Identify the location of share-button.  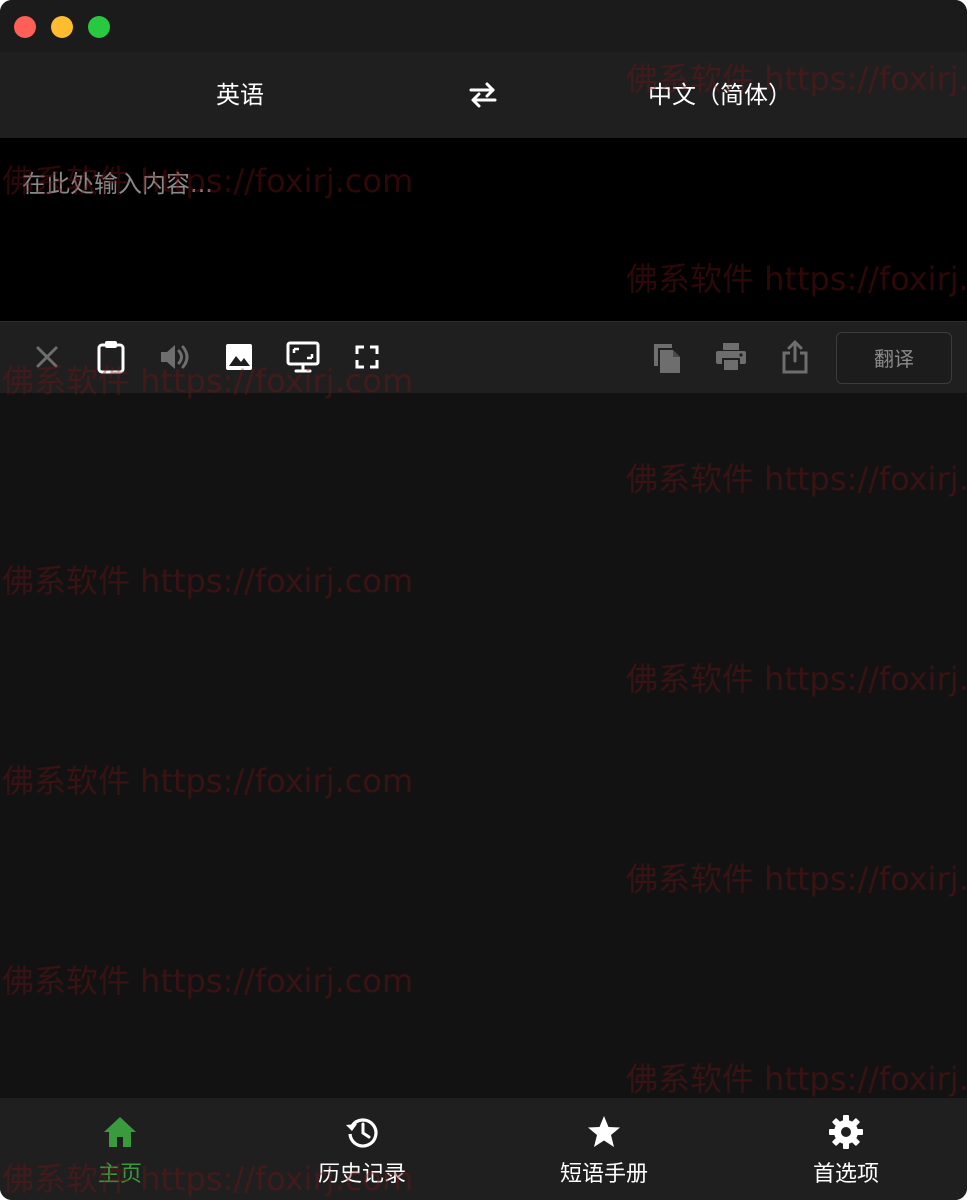
(795, 357).